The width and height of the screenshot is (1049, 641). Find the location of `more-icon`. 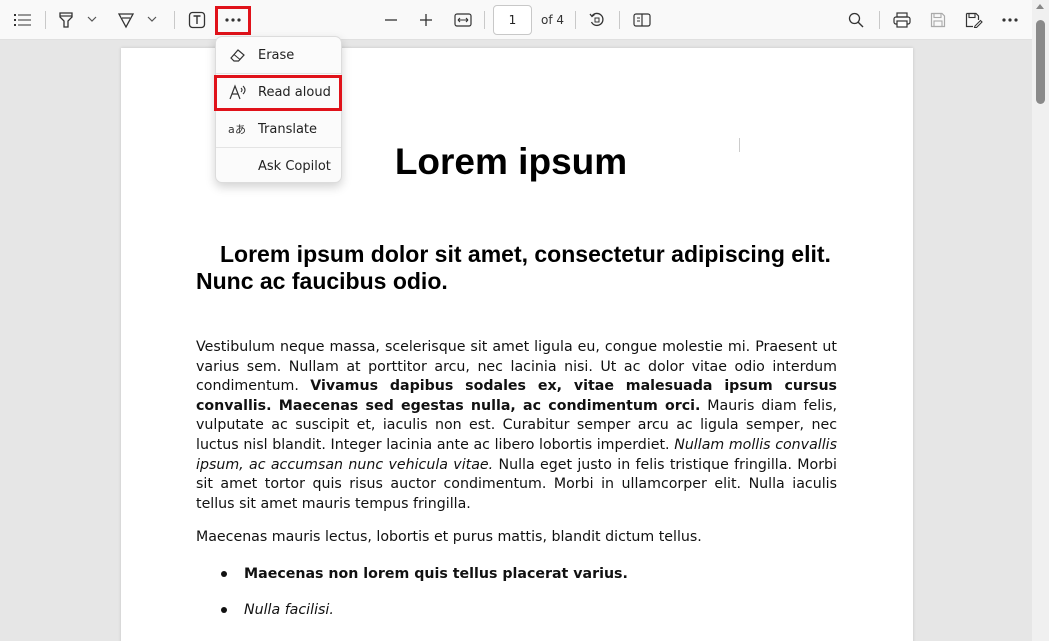

more-icon is located at coordinates (233, 20).